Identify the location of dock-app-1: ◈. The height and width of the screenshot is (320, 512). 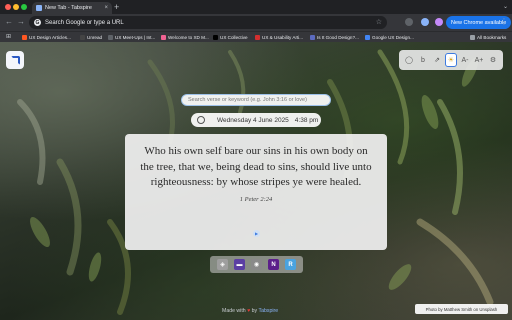
(222, 264).